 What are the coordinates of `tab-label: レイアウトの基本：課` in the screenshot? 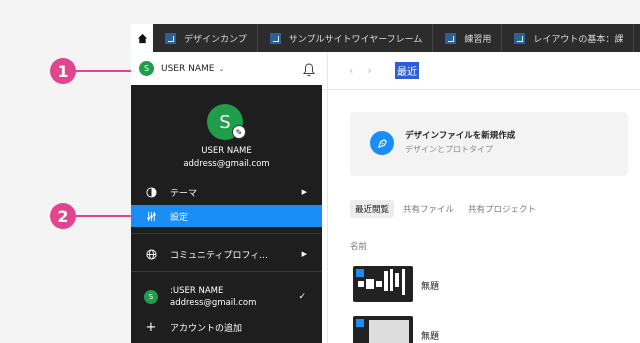 It's located at (578, 39).